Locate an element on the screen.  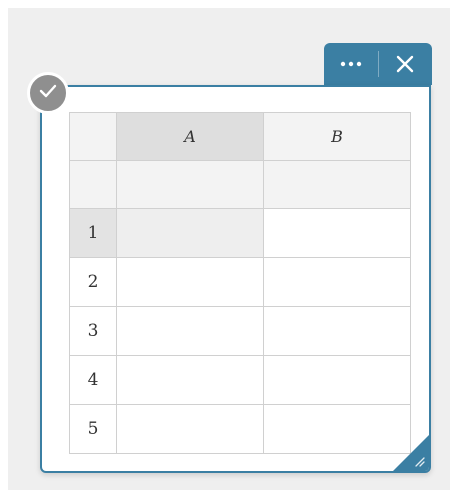
input-row is located at coordinates (240, 184).